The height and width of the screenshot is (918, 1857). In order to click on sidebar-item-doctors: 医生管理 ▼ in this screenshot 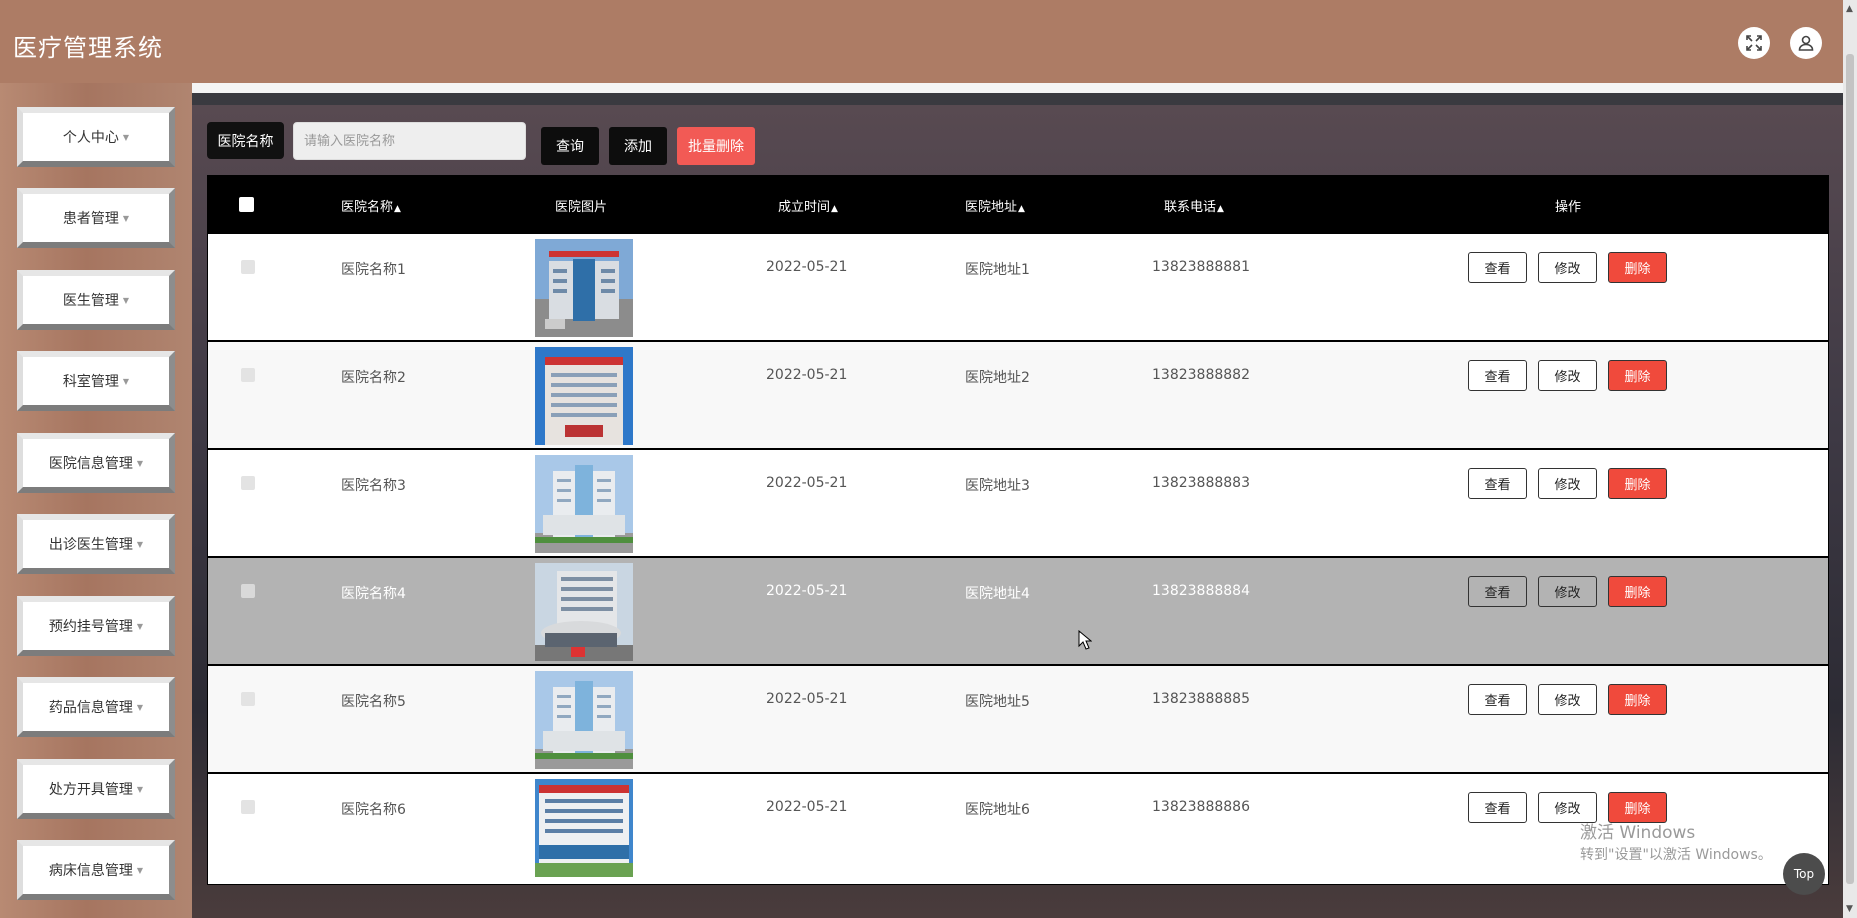, I will do `click(96, 300)`.